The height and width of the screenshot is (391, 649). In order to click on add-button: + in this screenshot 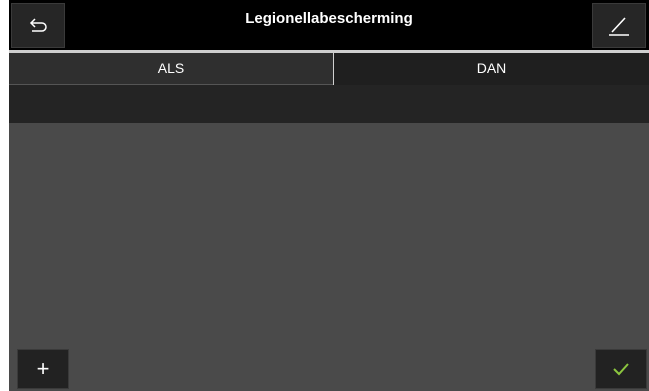, I will do `click(43, 369)`.